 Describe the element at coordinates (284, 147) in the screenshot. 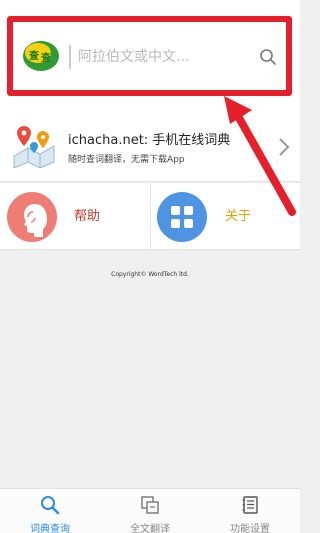

I see `chevron-right-icon` at that location.